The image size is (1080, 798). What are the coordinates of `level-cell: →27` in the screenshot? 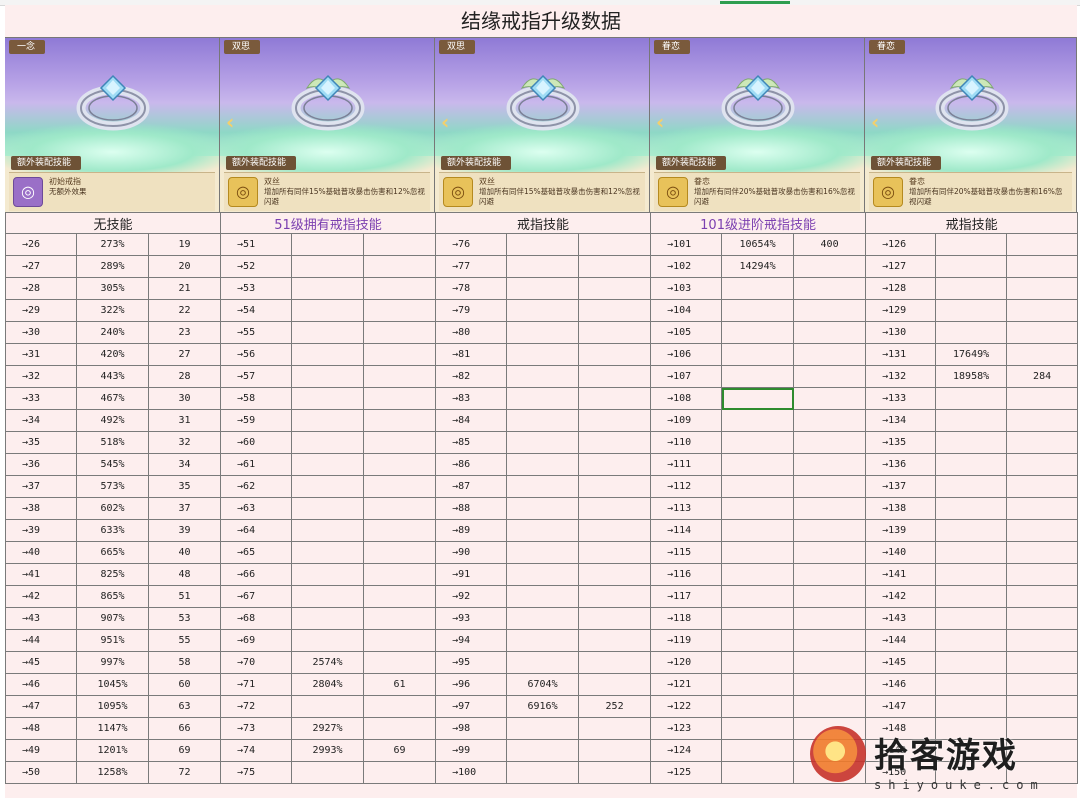 It's located at (41, 266).